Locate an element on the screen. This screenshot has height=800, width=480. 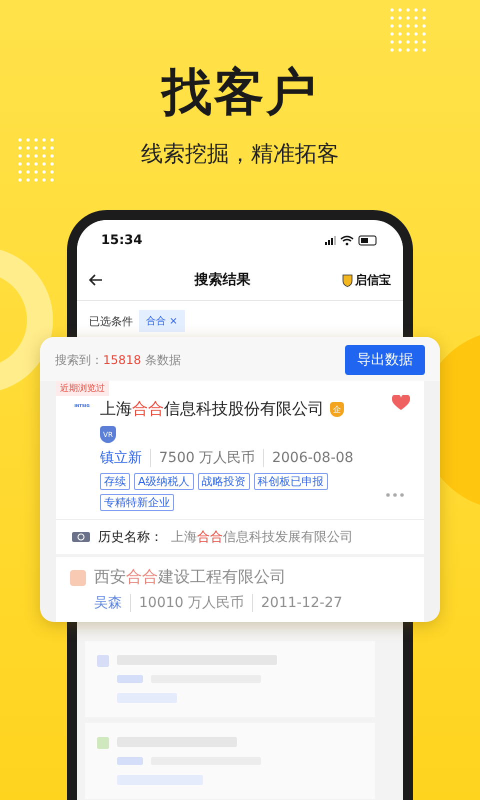
filter-label: 已选条件 is located at coordinates (111, 321).